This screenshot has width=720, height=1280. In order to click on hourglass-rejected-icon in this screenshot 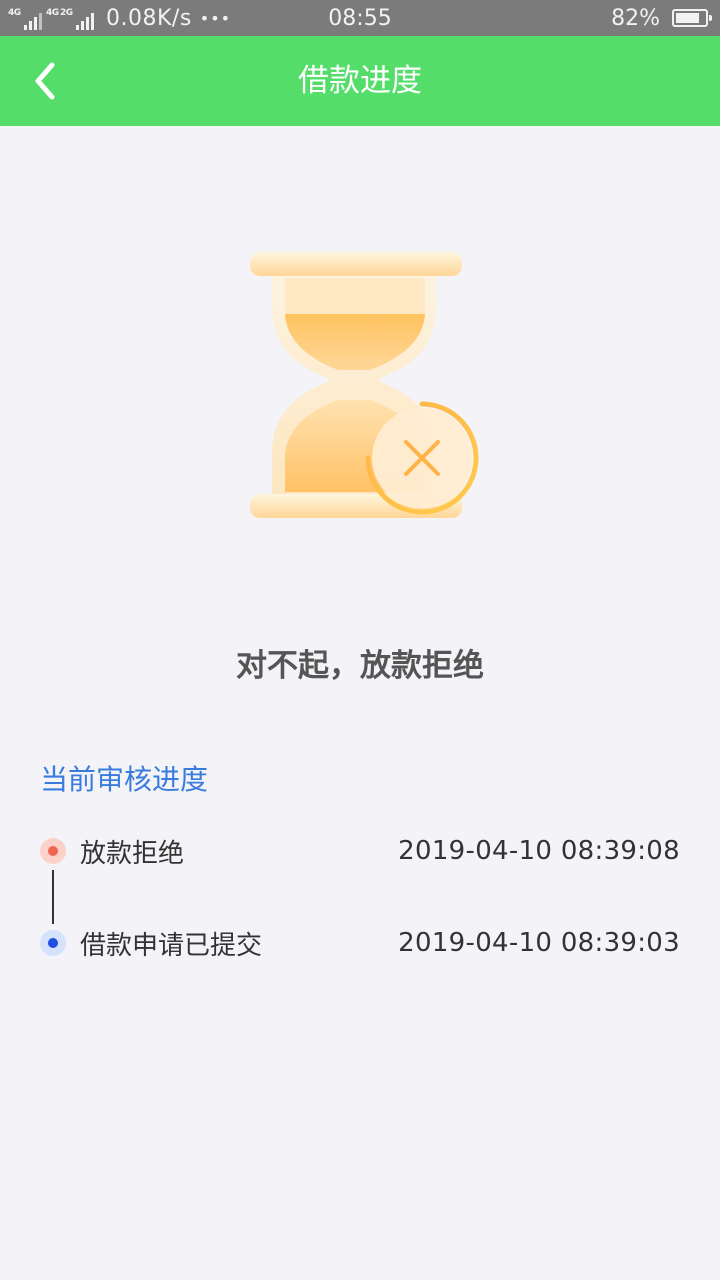, I will do `click(360, 388)`.